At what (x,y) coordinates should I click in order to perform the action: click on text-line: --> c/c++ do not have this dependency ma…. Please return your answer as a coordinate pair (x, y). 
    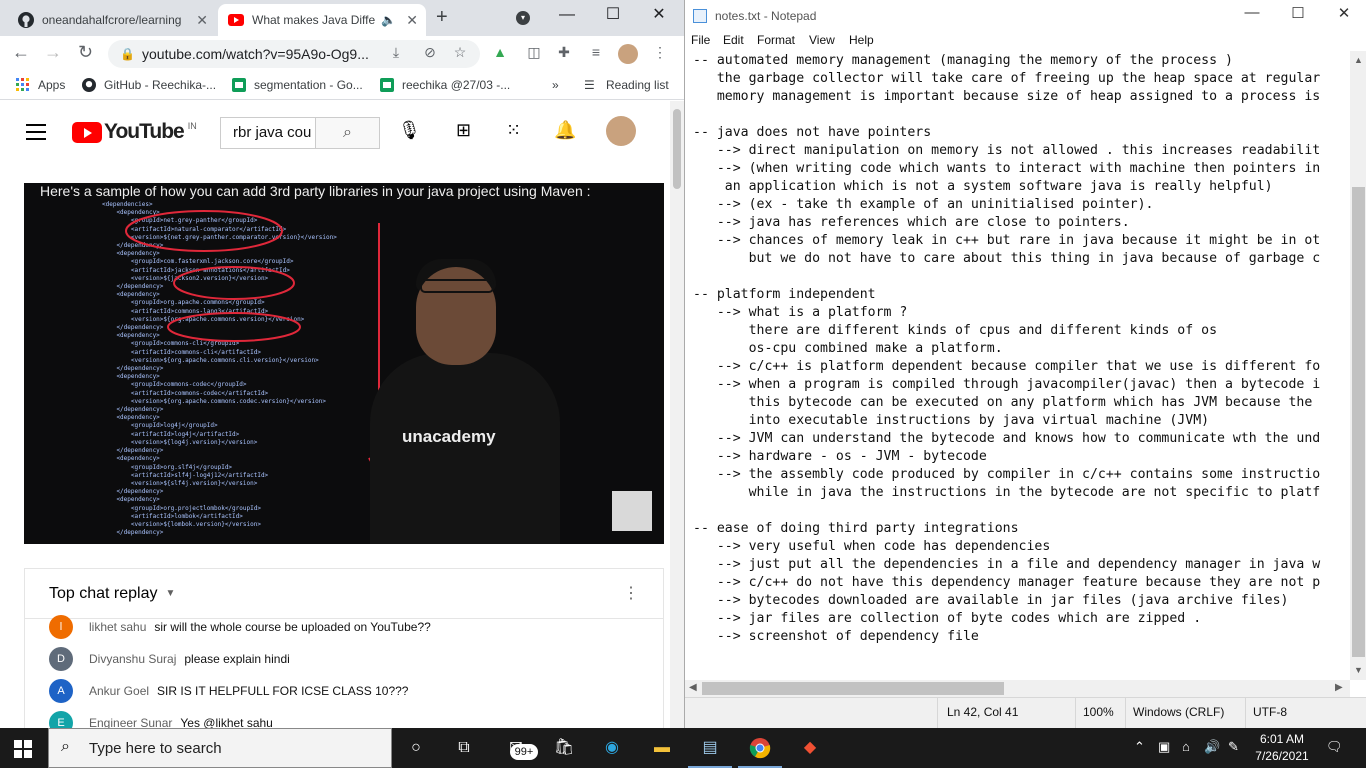
    Looking at the image, I should click on (1007, 582).